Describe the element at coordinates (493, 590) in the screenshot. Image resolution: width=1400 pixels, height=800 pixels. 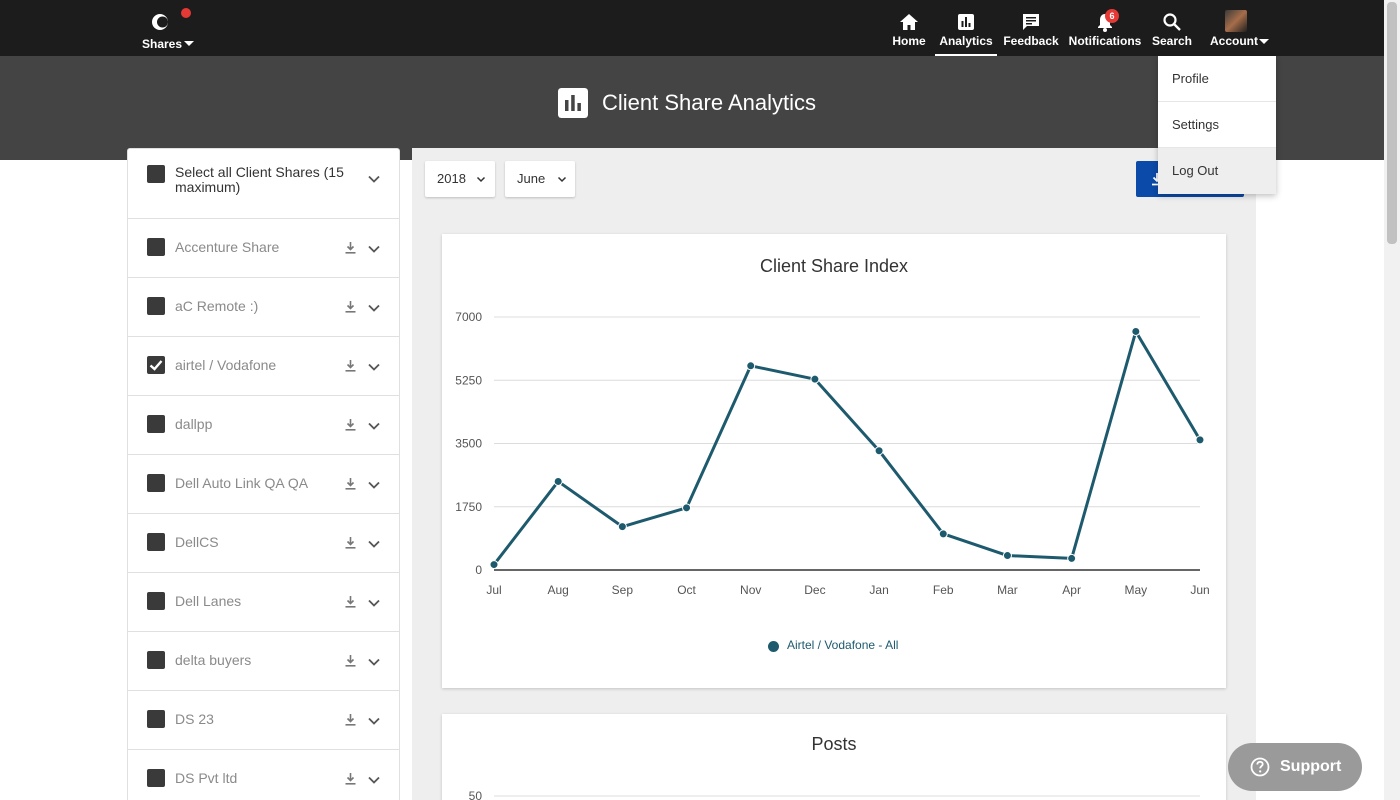
I see `x-tick-label: Jul` at that location.